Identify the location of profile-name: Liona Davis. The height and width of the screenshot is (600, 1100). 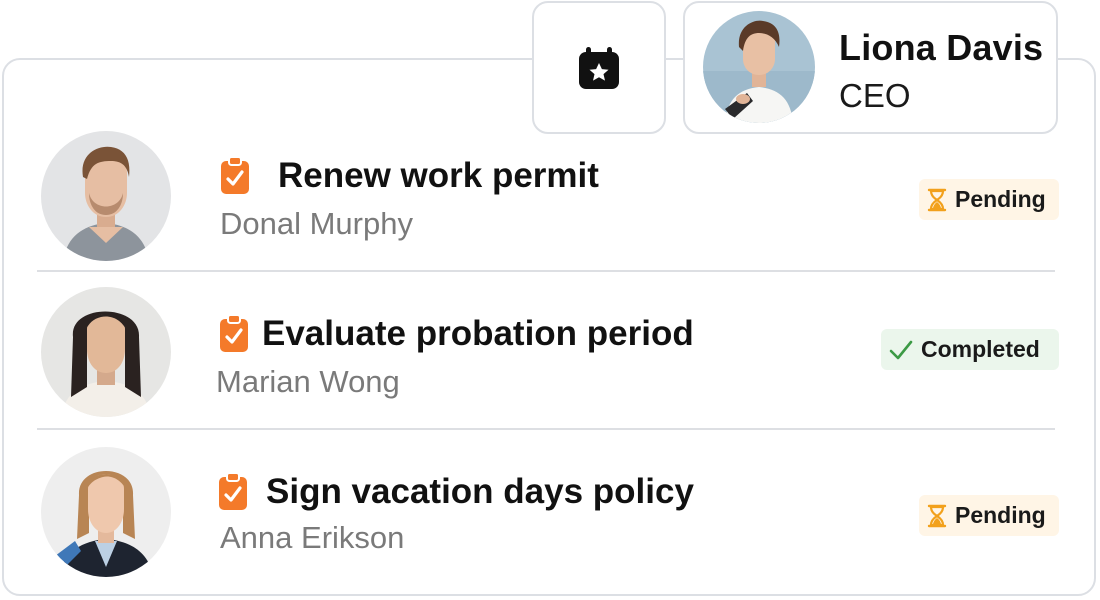
(941, 47).